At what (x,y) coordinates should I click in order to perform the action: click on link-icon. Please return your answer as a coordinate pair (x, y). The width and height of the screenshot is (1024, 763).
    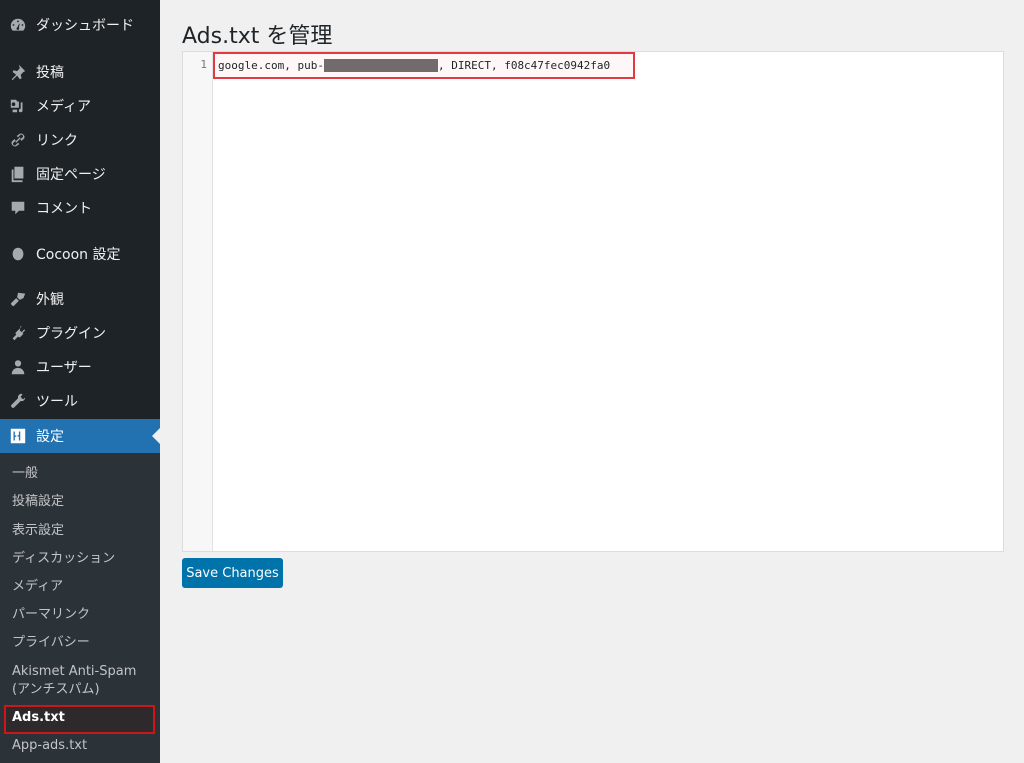
    Looking at the image, I should click on (18, 140).